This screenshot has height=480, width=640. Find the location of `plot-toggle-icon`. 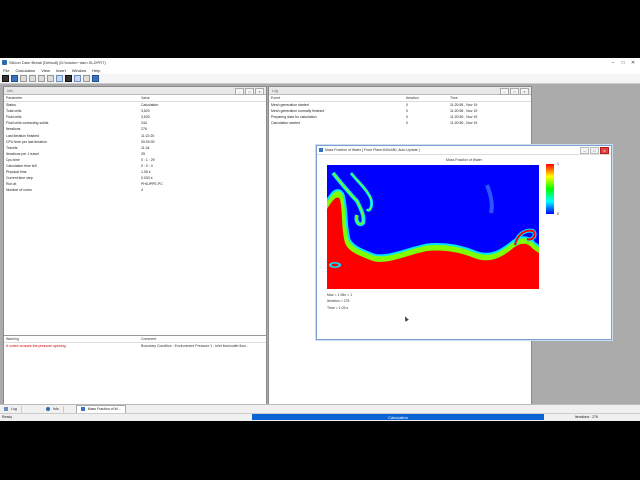

plot-toggle-icon is located at coordinates (77, 78).